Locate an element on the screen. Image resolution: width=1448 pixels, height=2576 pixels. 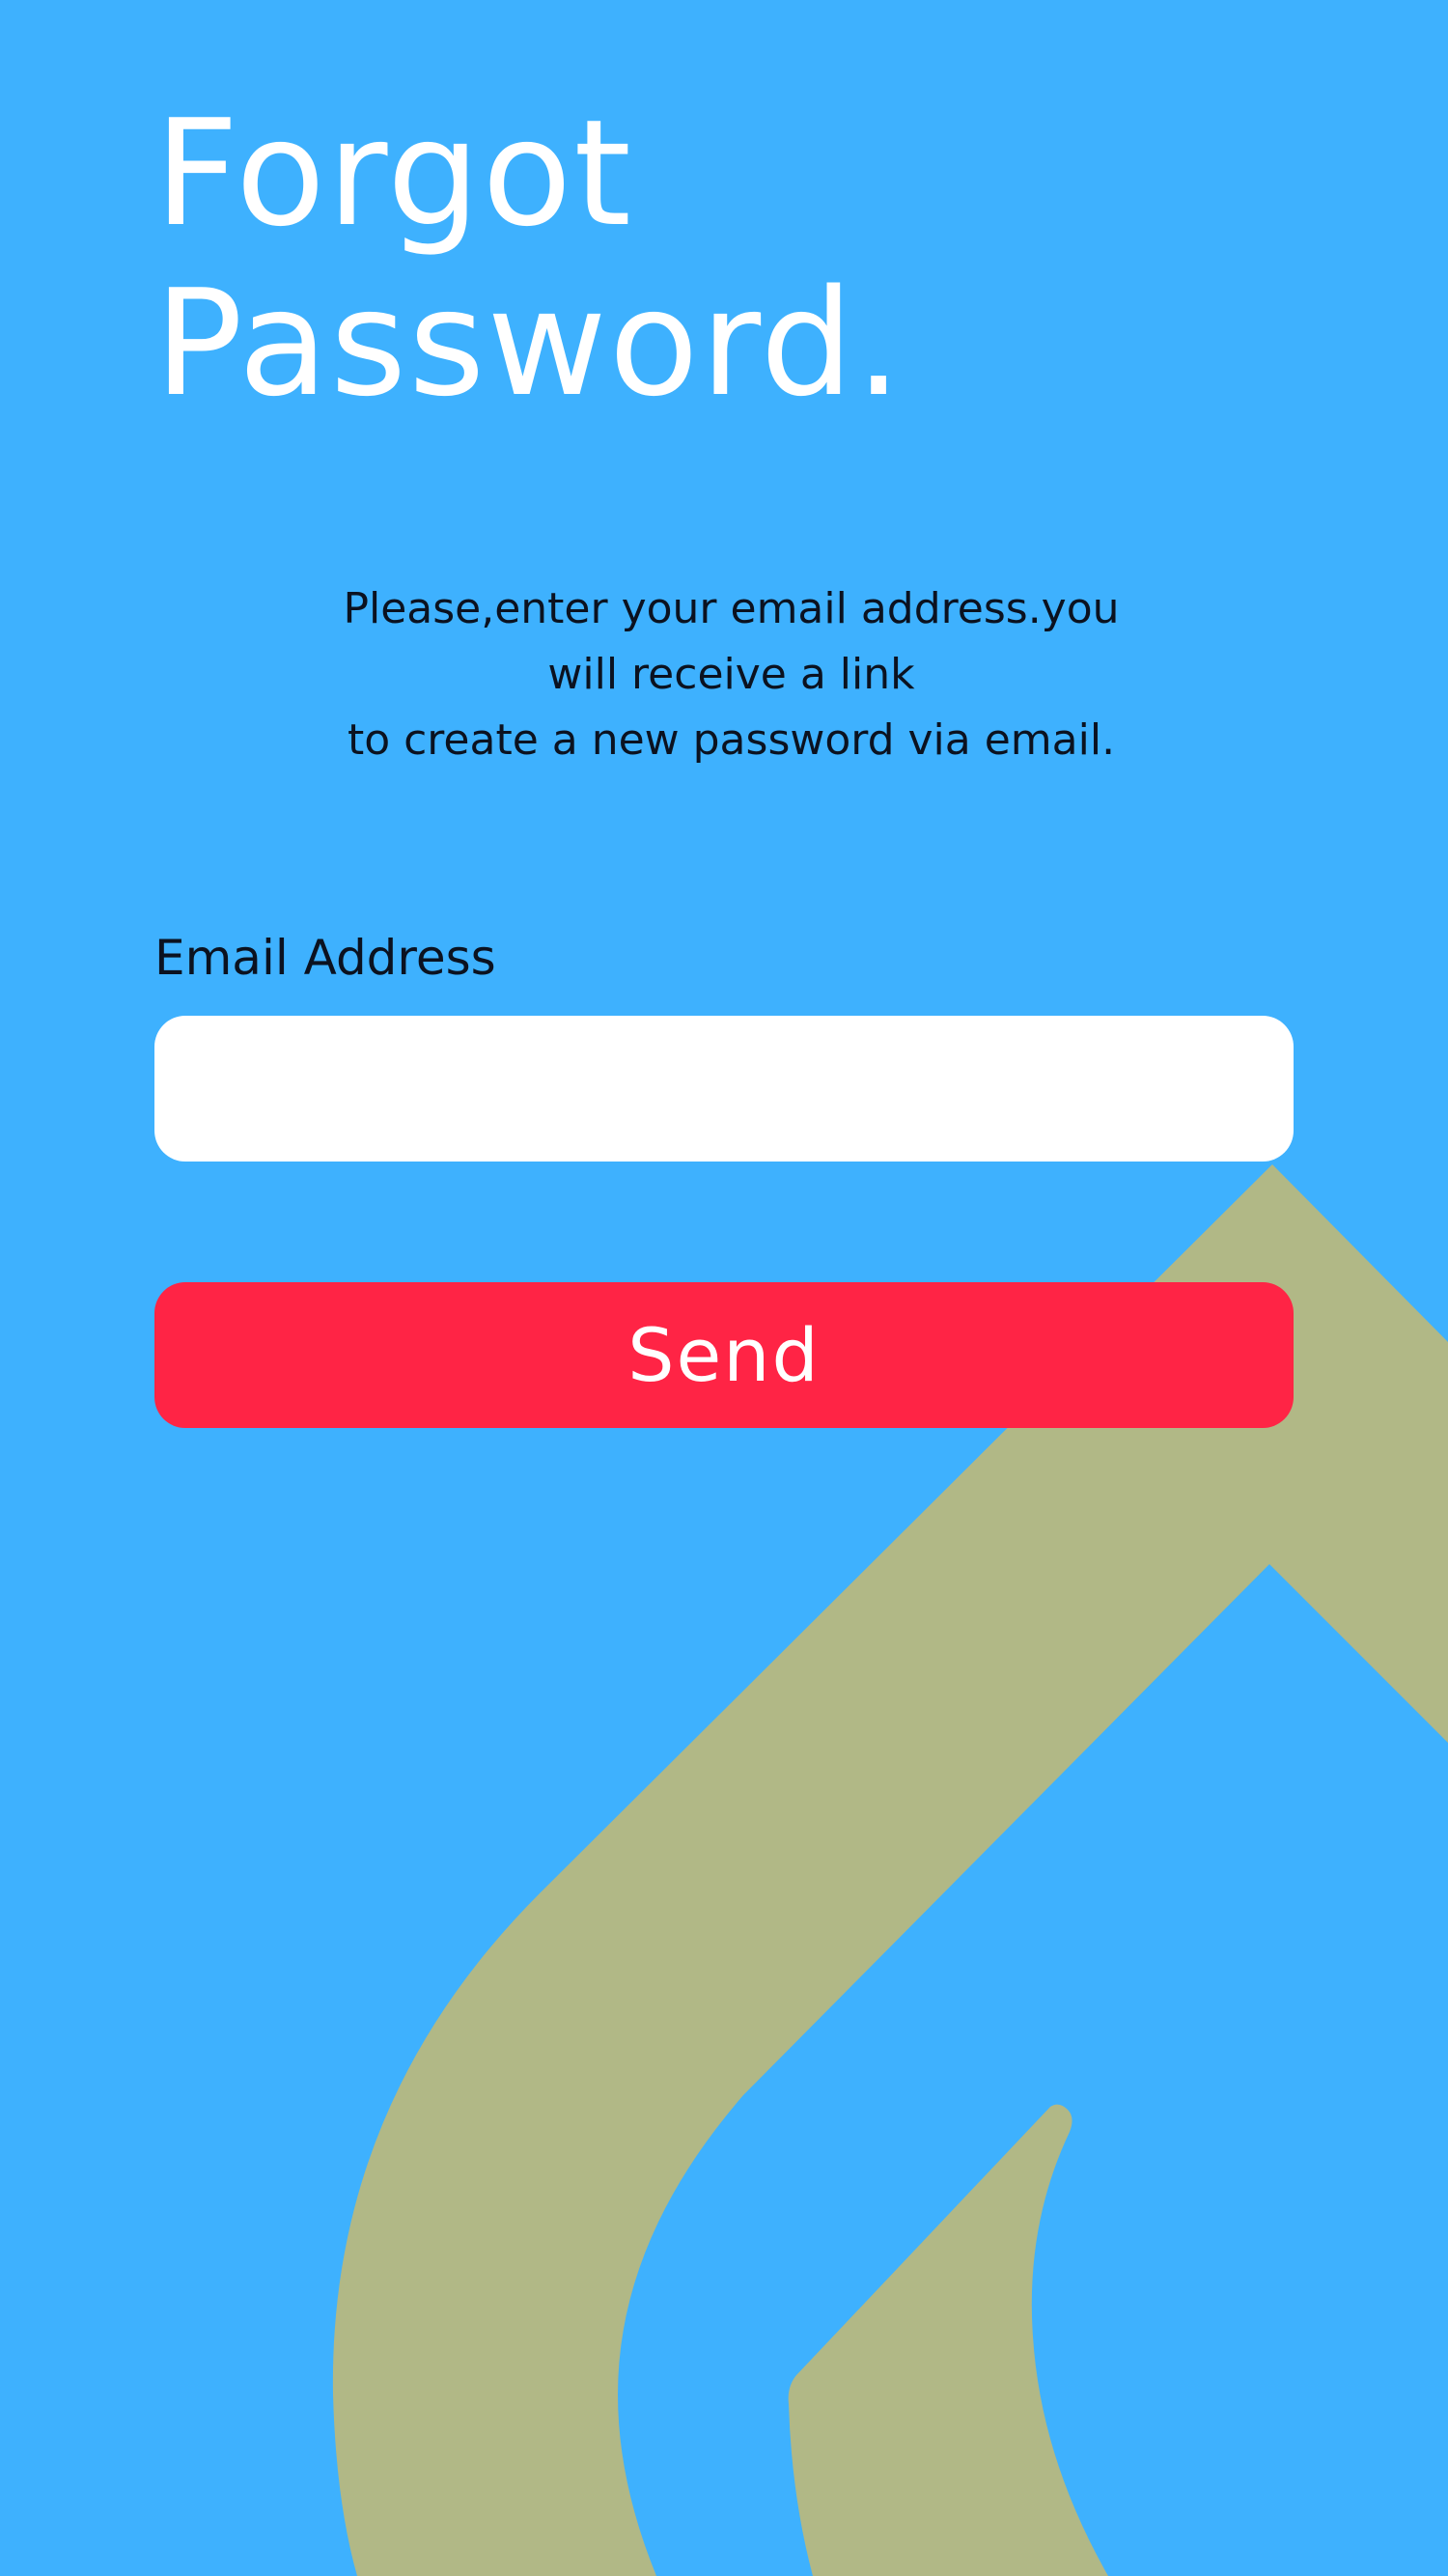
instructions-line-2: will receive a link is located at coordinates (731, 675).